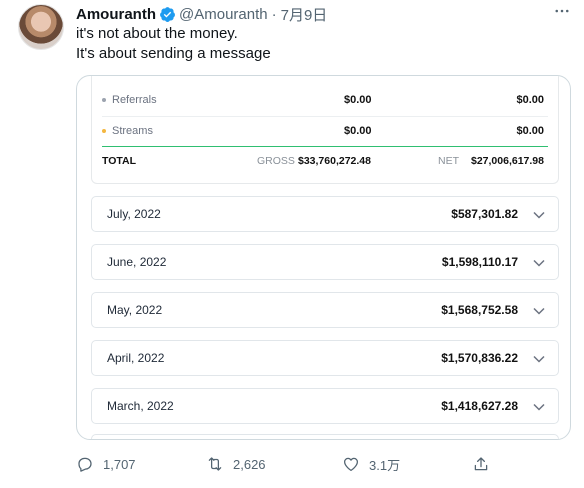 This screenshot has width=584, height=488. I want to click on month-row: May, 2022 $1,568,752.58, so click(325, 310).